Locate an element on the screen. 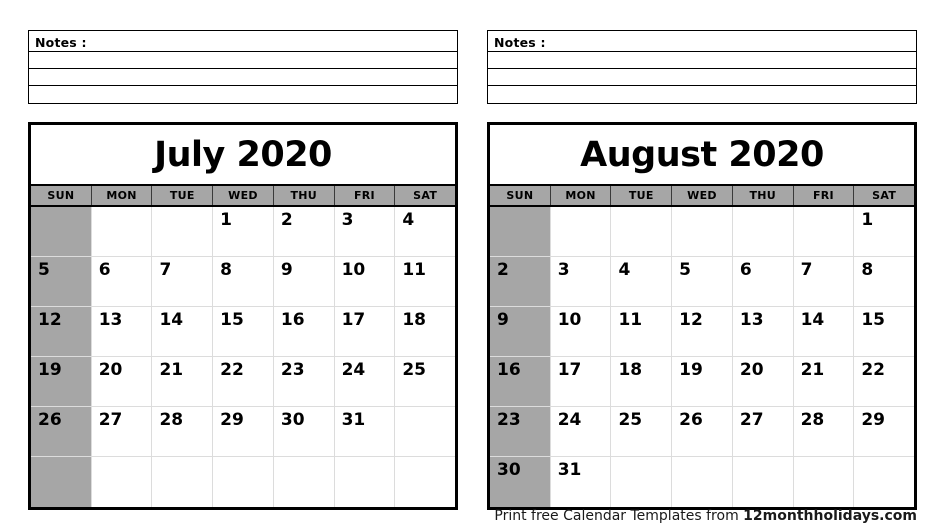  weekday-header-cell-mon: MON is located at coordinates (122, 195).